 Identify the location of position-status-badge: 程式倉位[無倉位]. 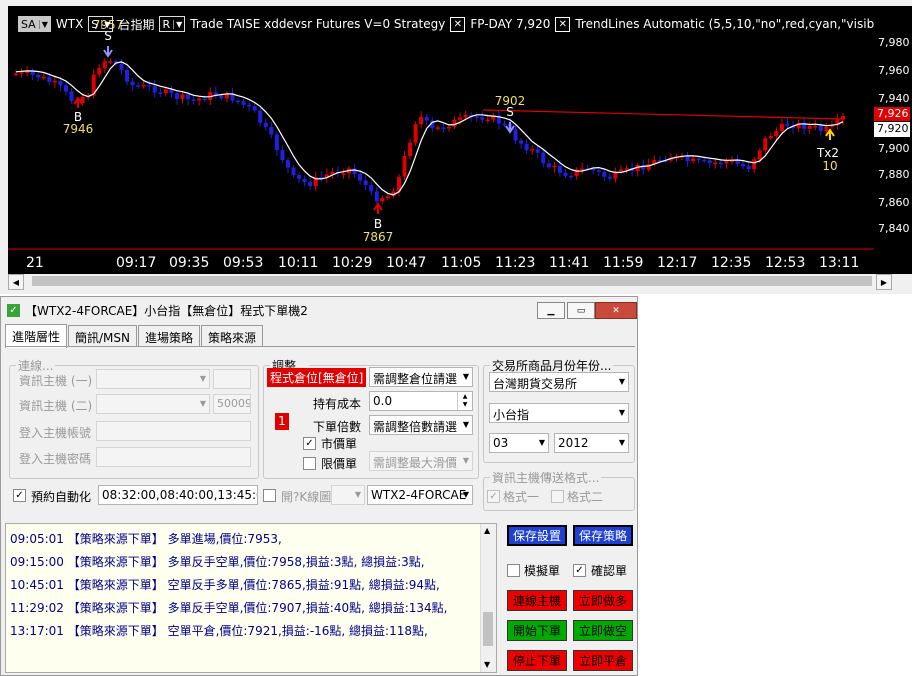
(317, 377).